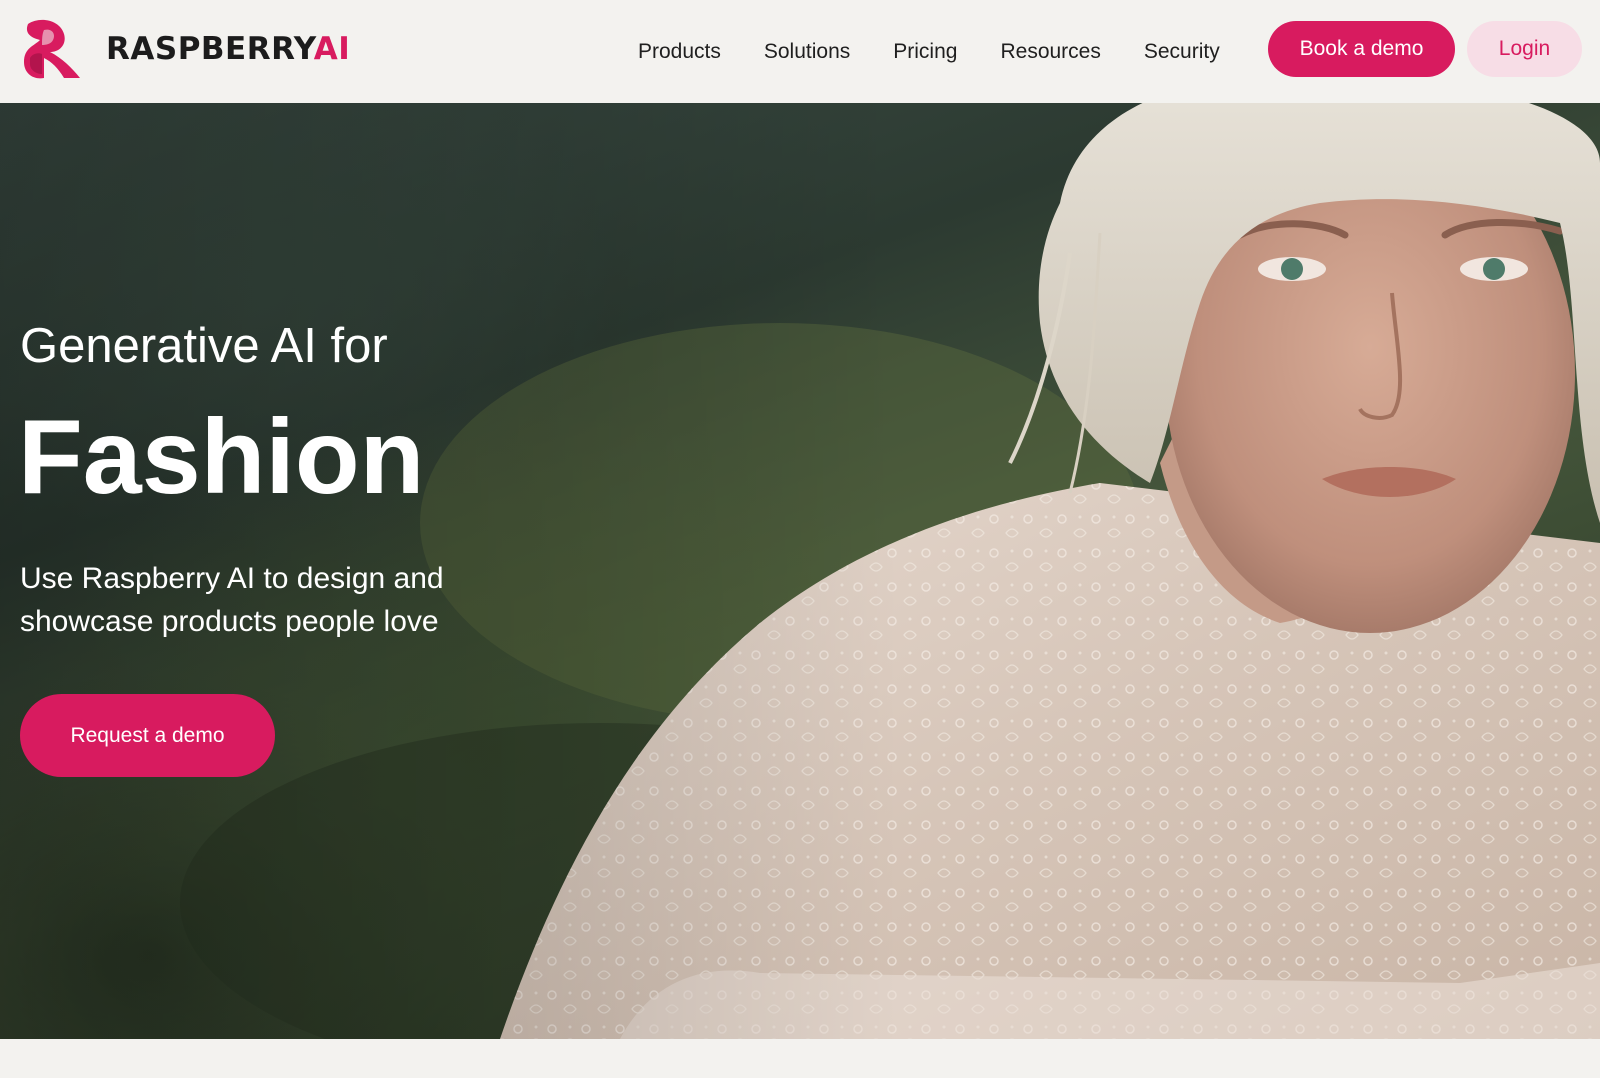 This screenshot has height=1078, width=1600. What do you see at coordinates (679, 52) in the screenshot?
I see `nav-item-products: Products` at bounding box center [679, 52].